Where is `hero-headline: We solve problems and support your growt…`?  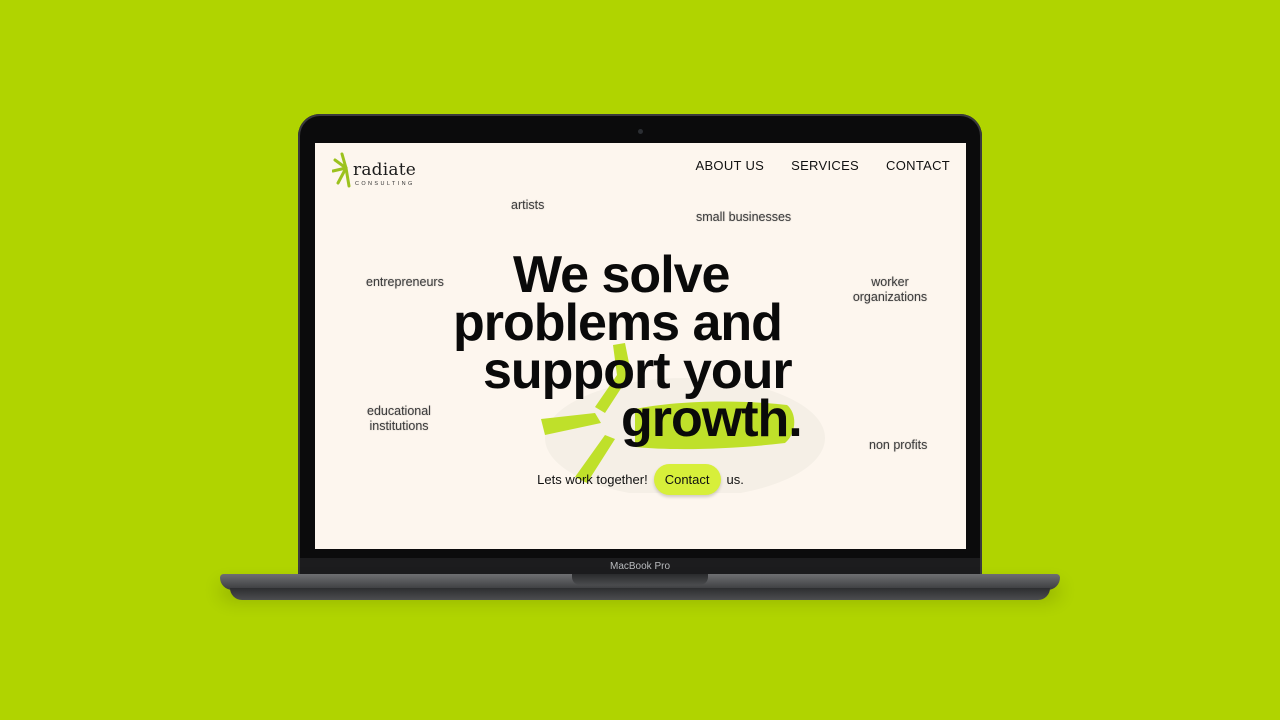
hero-headline: We solve problems and support your growt… is located at coordinates (655, 347).